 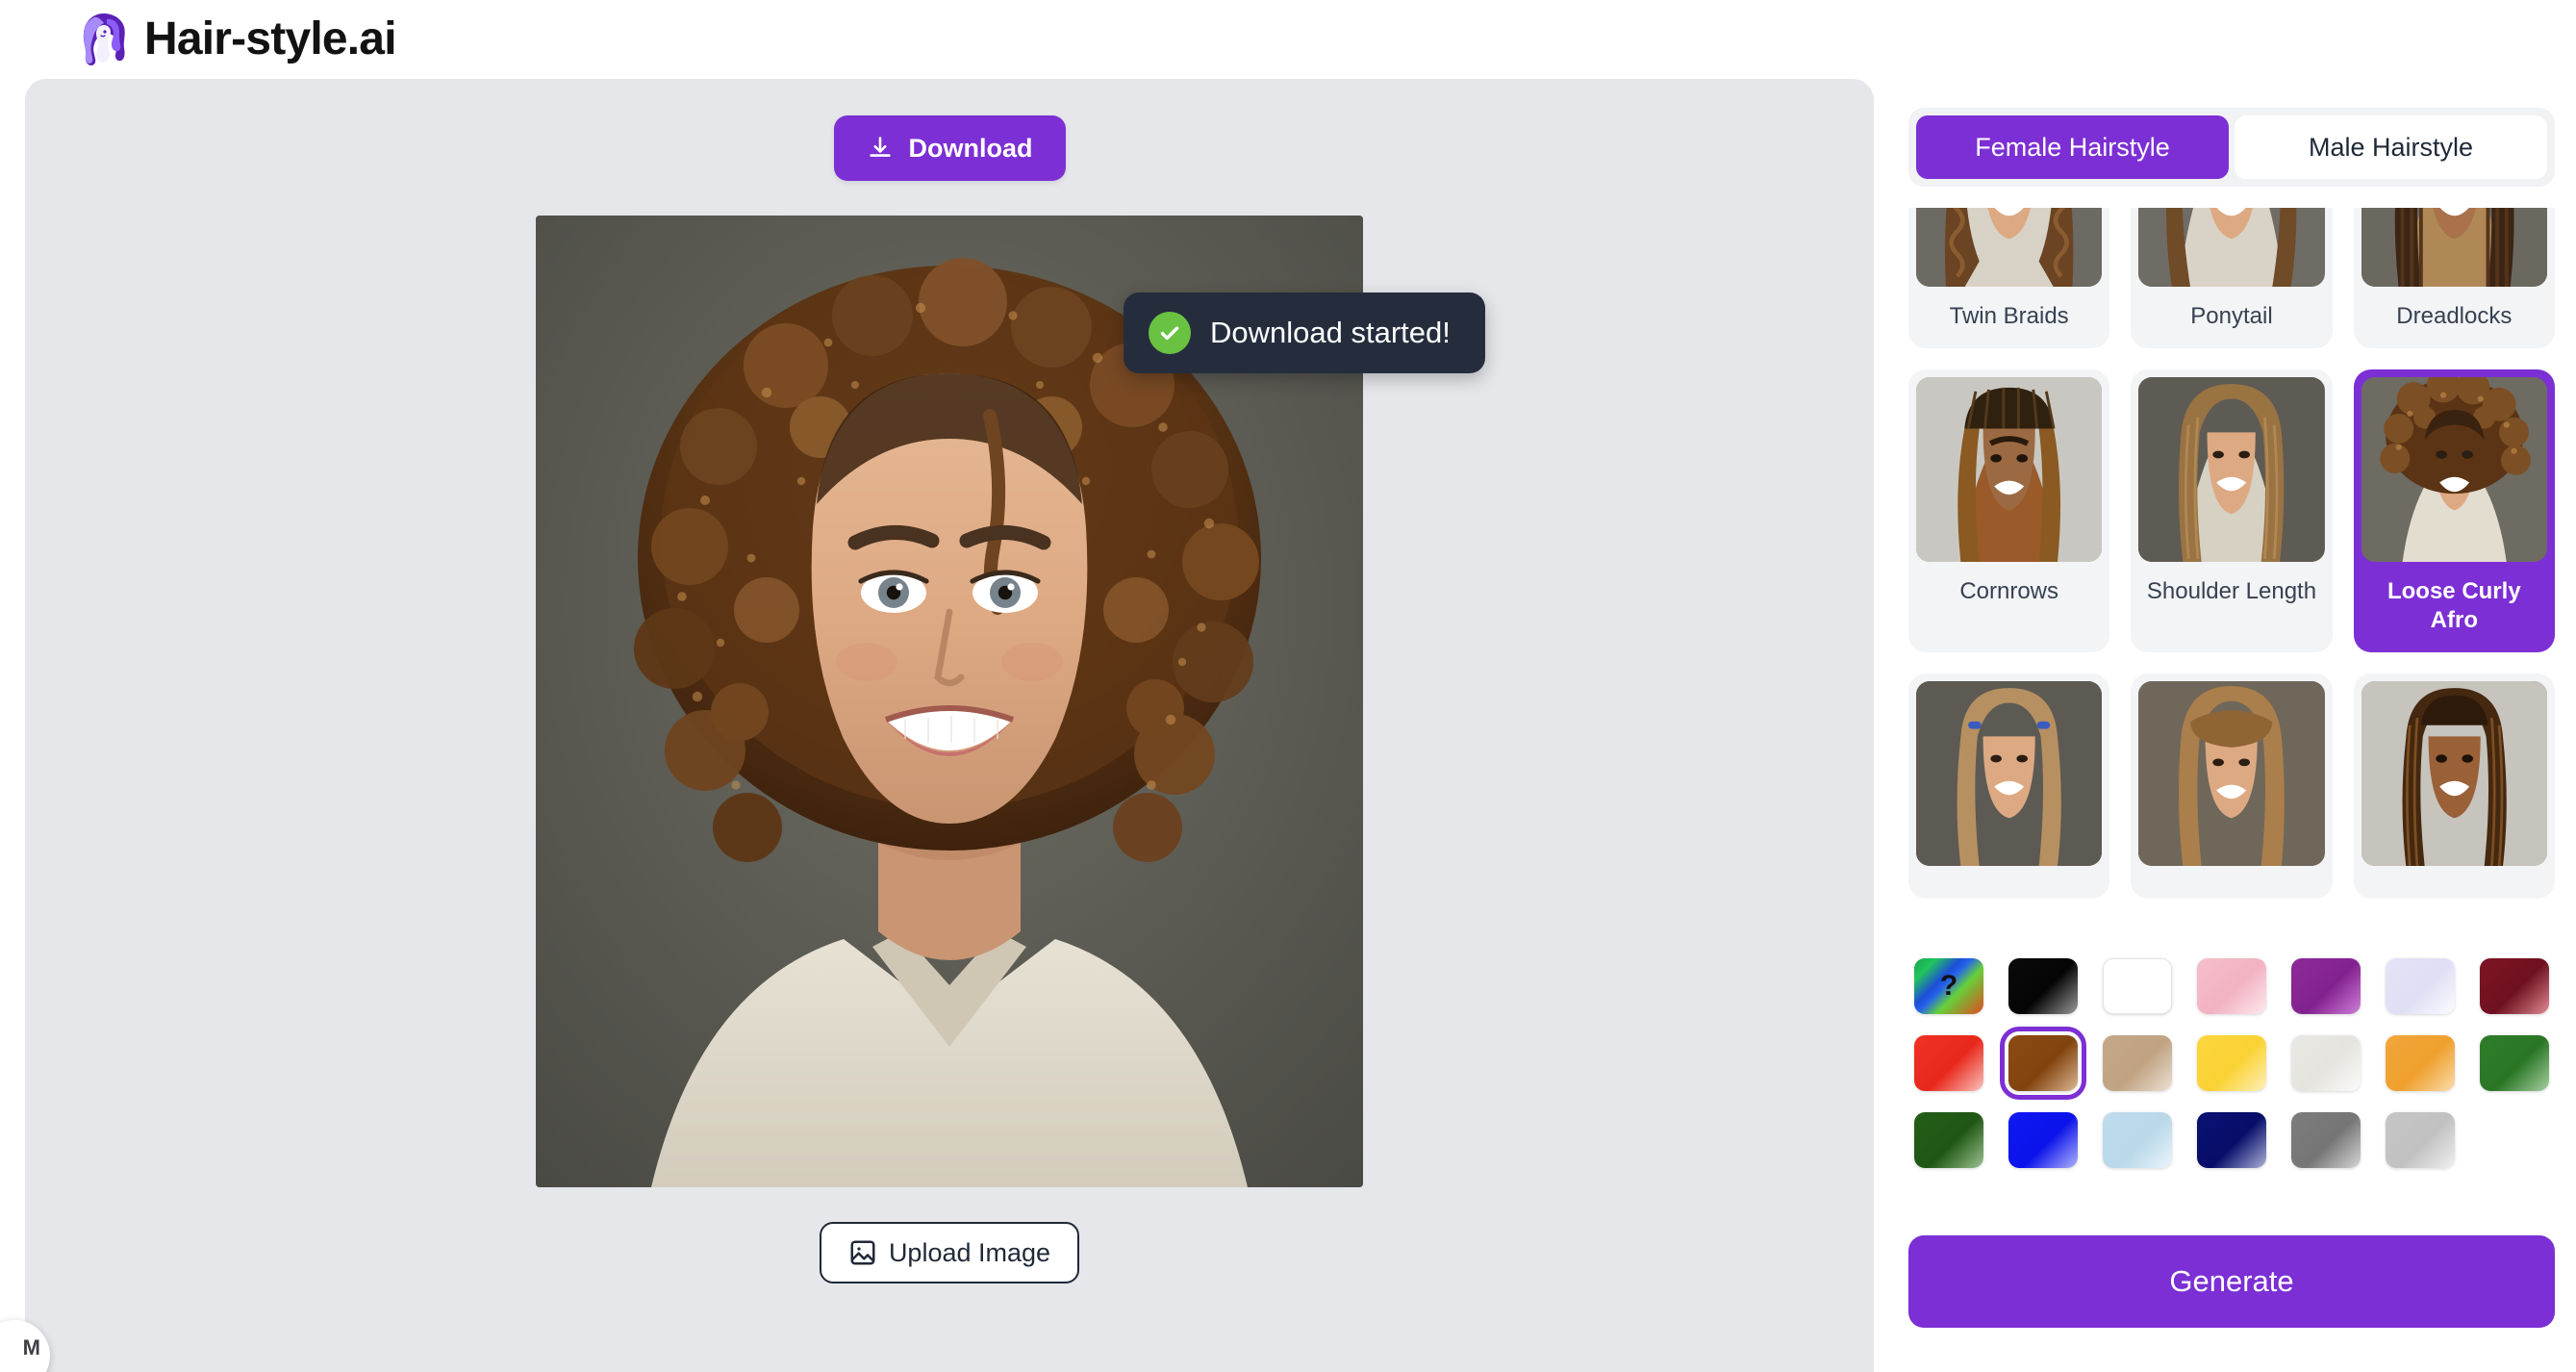 I want to click on color-swatch-brown, so click(x=2043, y=1063).